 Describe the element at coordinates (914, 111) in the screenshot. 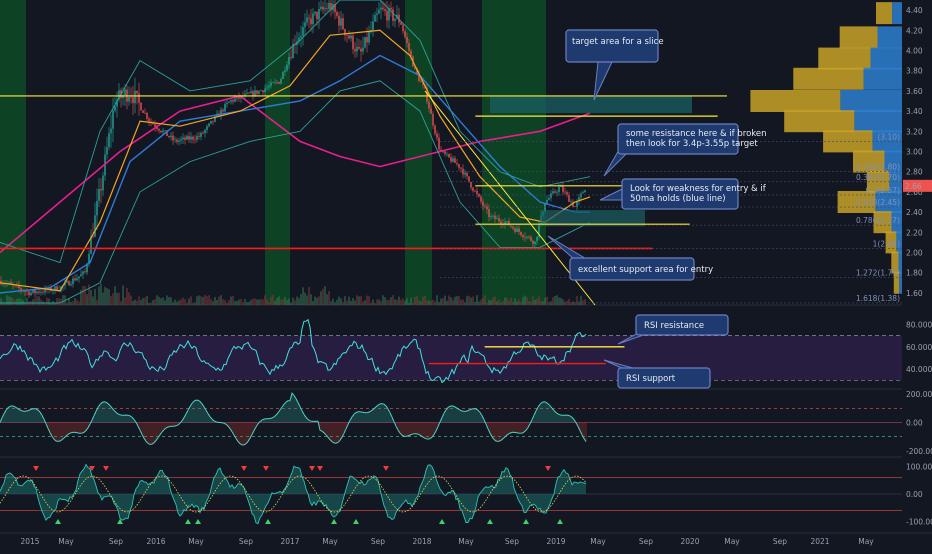

I see `price-axis-label: 3.40` at that location.